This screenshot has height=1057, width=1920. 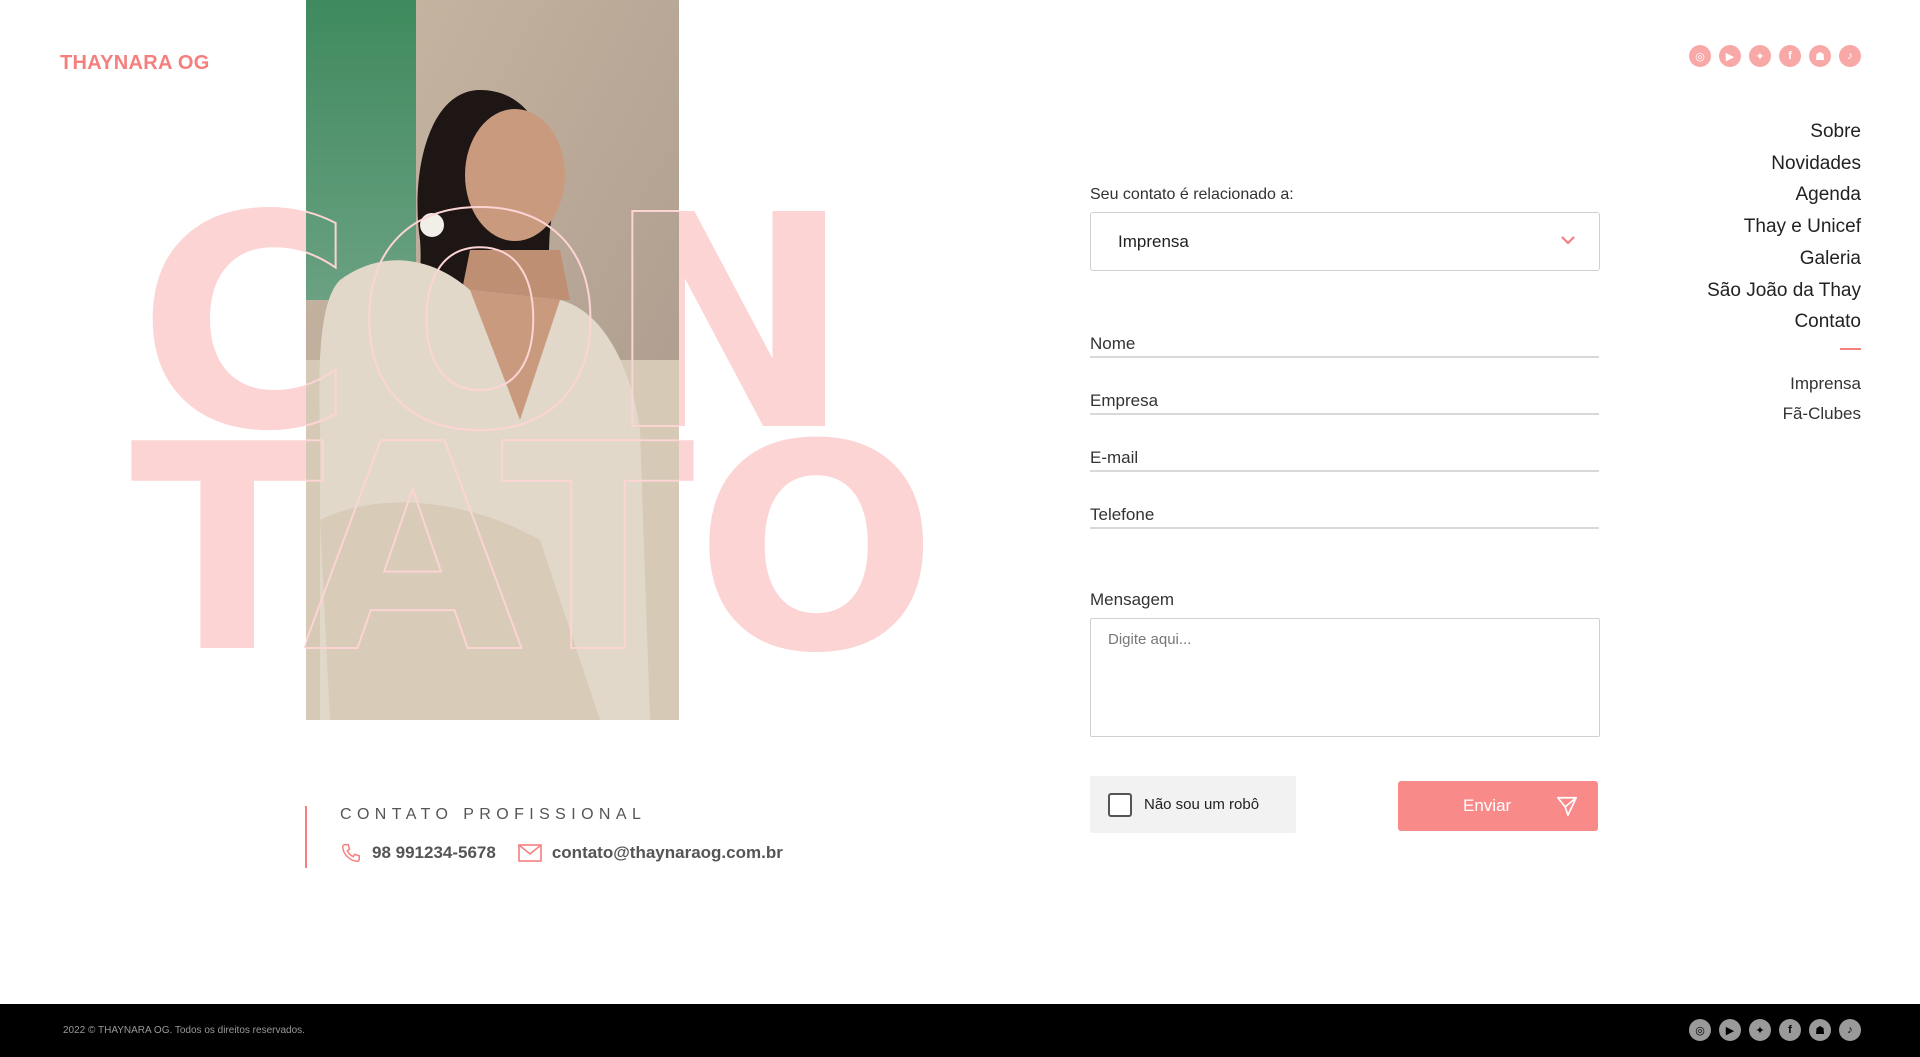 I want to click on social-links-footer: ◎ ▶ ✦ f ☗ ♪, so click(x=1775, y=1030).